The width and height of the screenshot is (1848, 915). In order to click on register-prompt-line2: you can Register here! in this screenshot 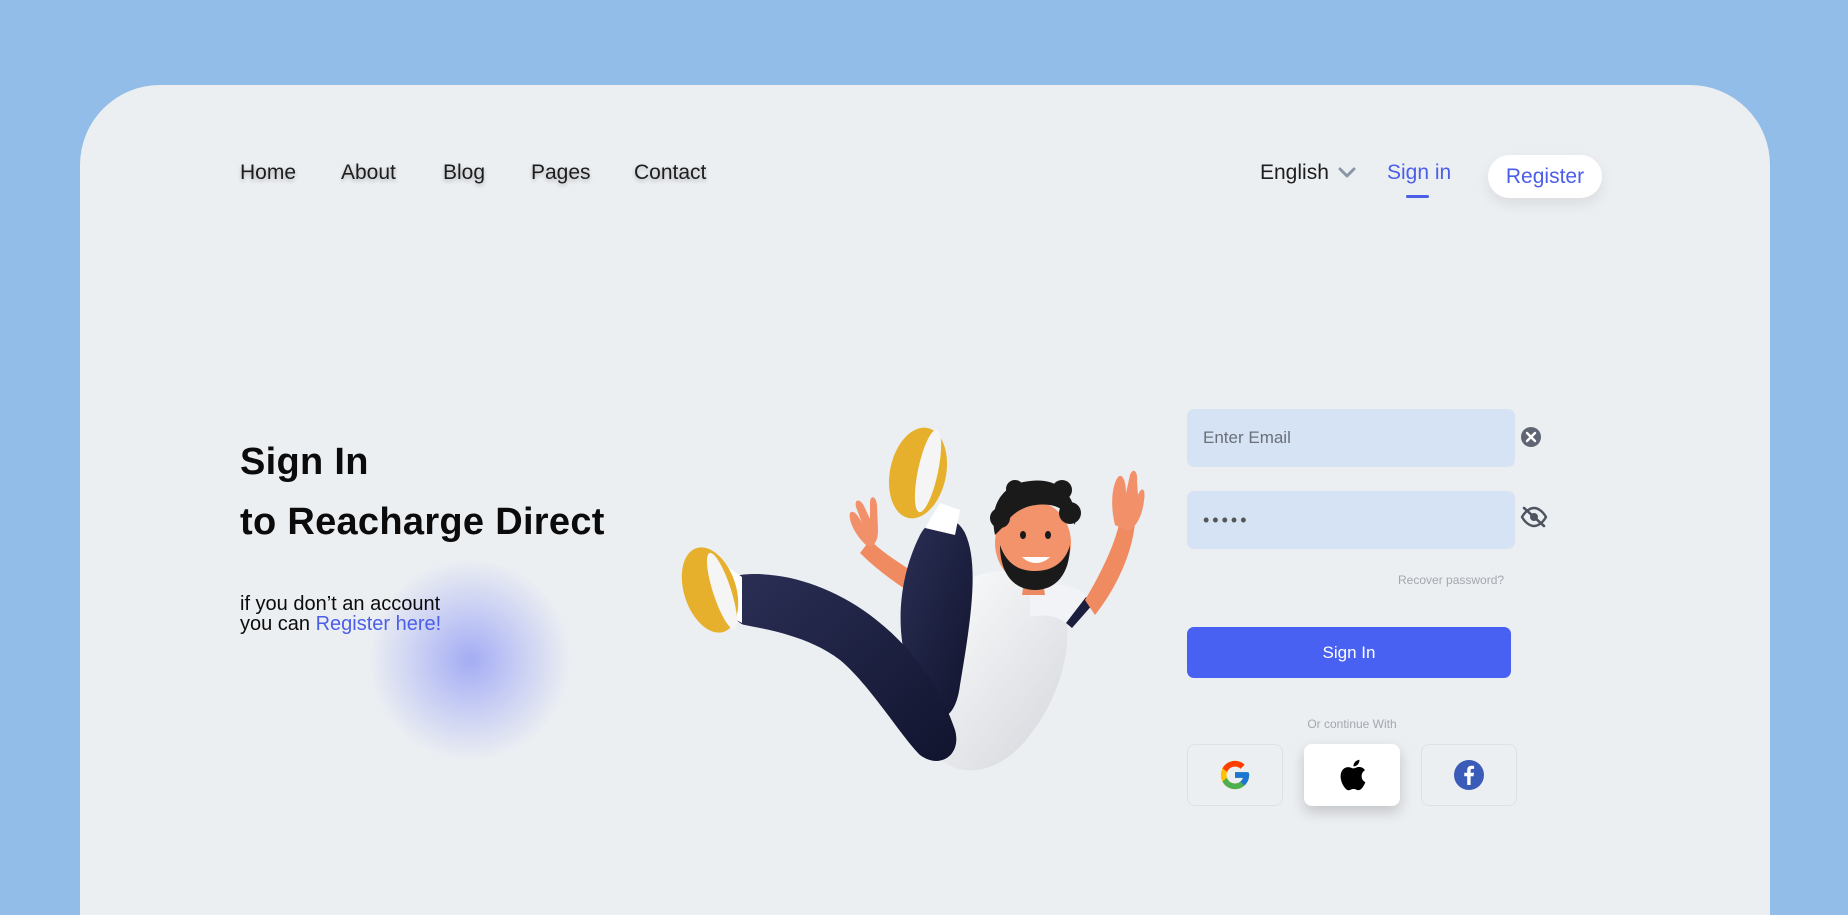, I will do `click(340, 624)`.